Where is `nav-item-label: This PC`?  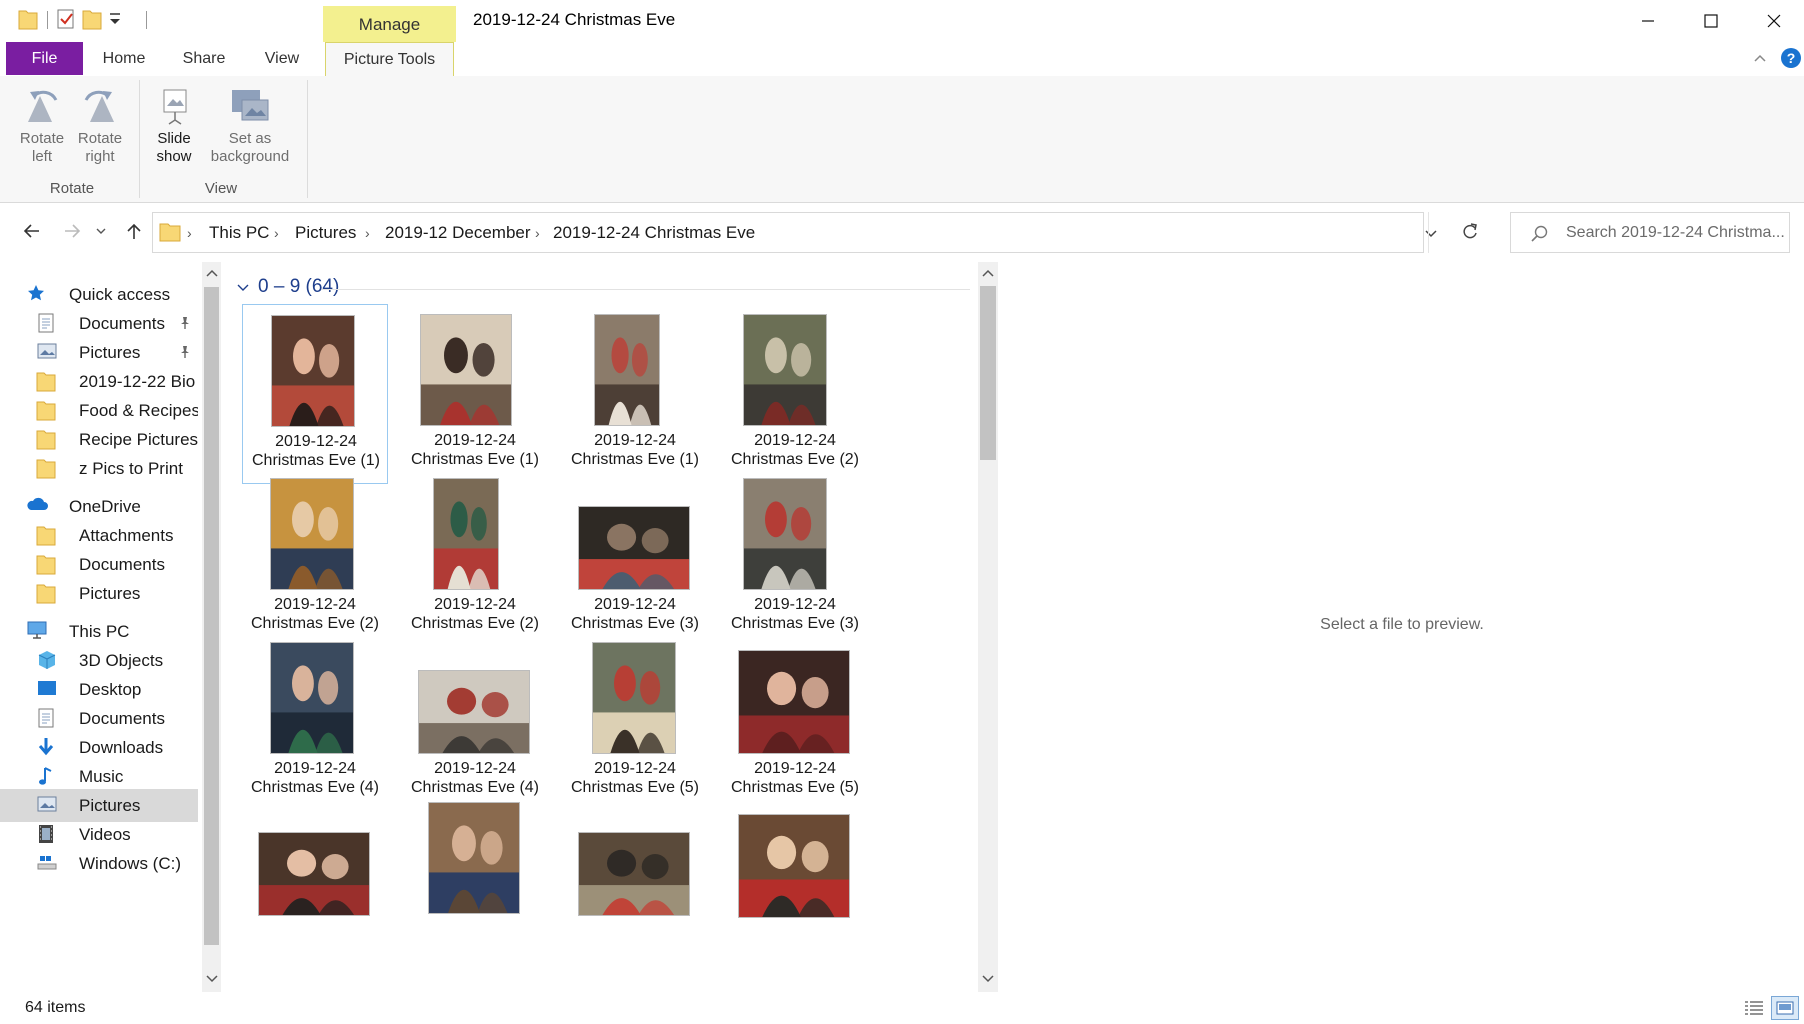
nav-item-label: This PC is located at coordinates (99, 631).